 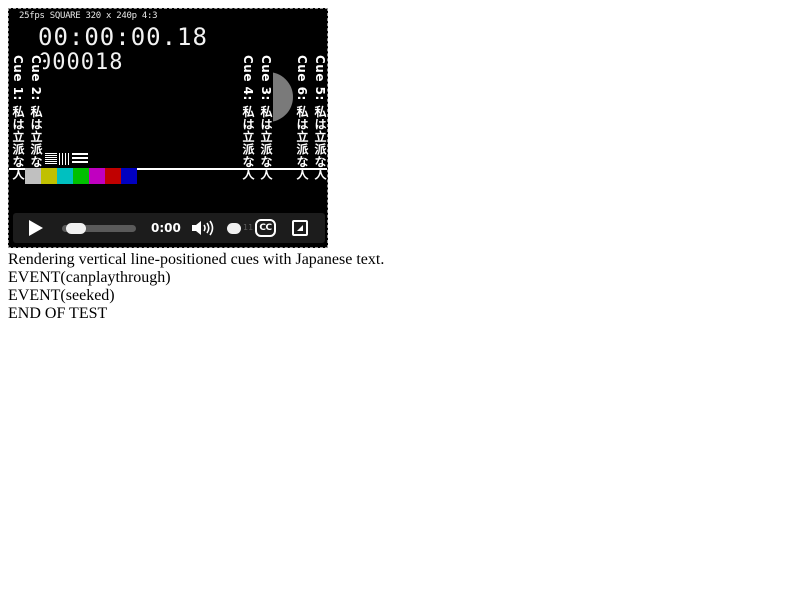 What do you see at coordinates (80, 159) in the screenshot?
I see `test-pattern-hlines-wide` at bounding box center [80, 159].